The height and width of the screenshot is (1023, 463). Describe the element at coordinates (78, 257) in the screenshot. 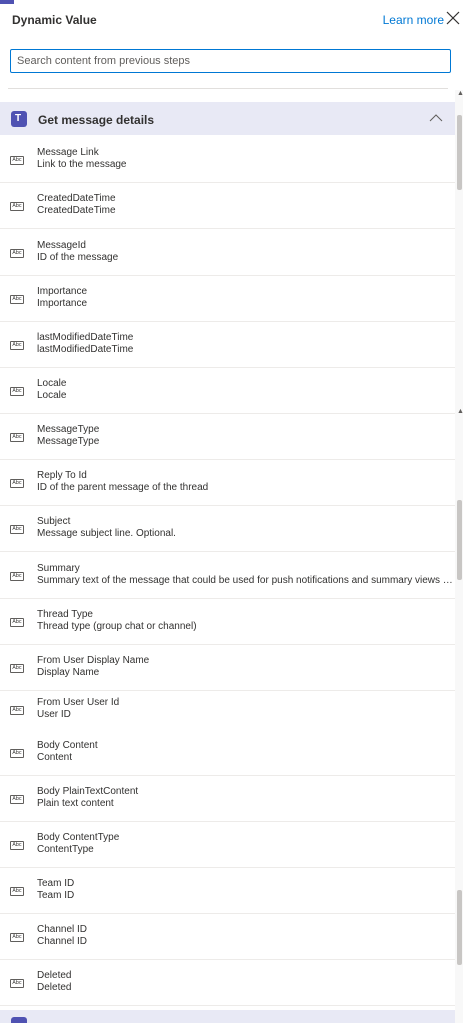

I see `item-description: ID of the message` at that location.